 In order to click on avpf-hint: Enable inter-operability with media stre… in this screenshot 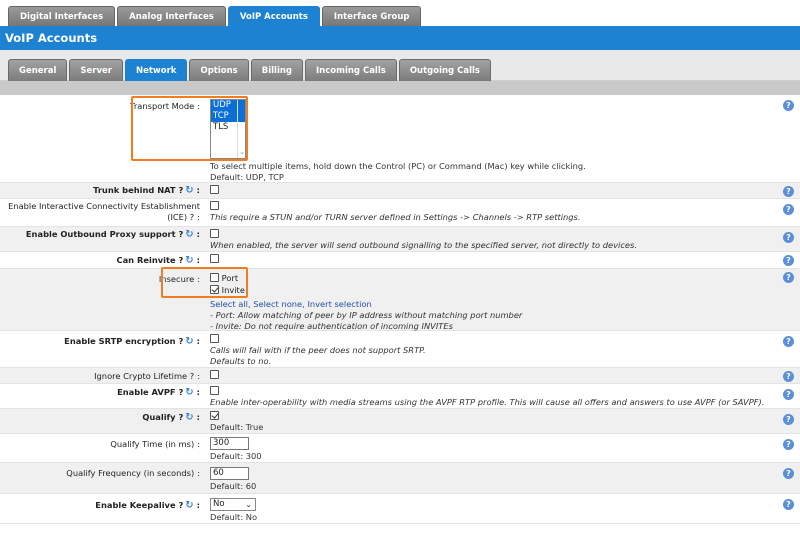, I will do `click(487, 402)`.